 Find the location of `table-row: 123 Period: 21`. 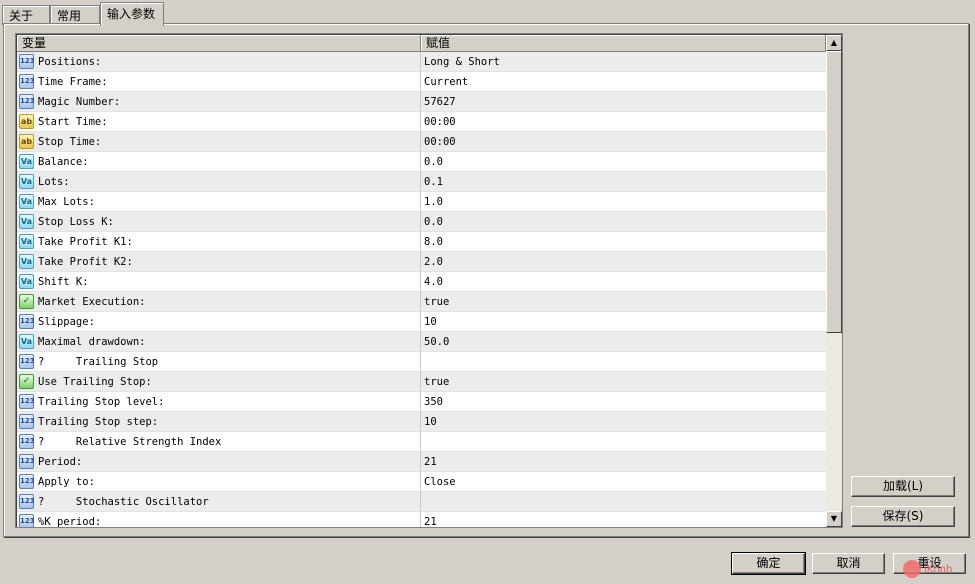

table-row: 123 Period: 21 is located at coordinates (421, 462).